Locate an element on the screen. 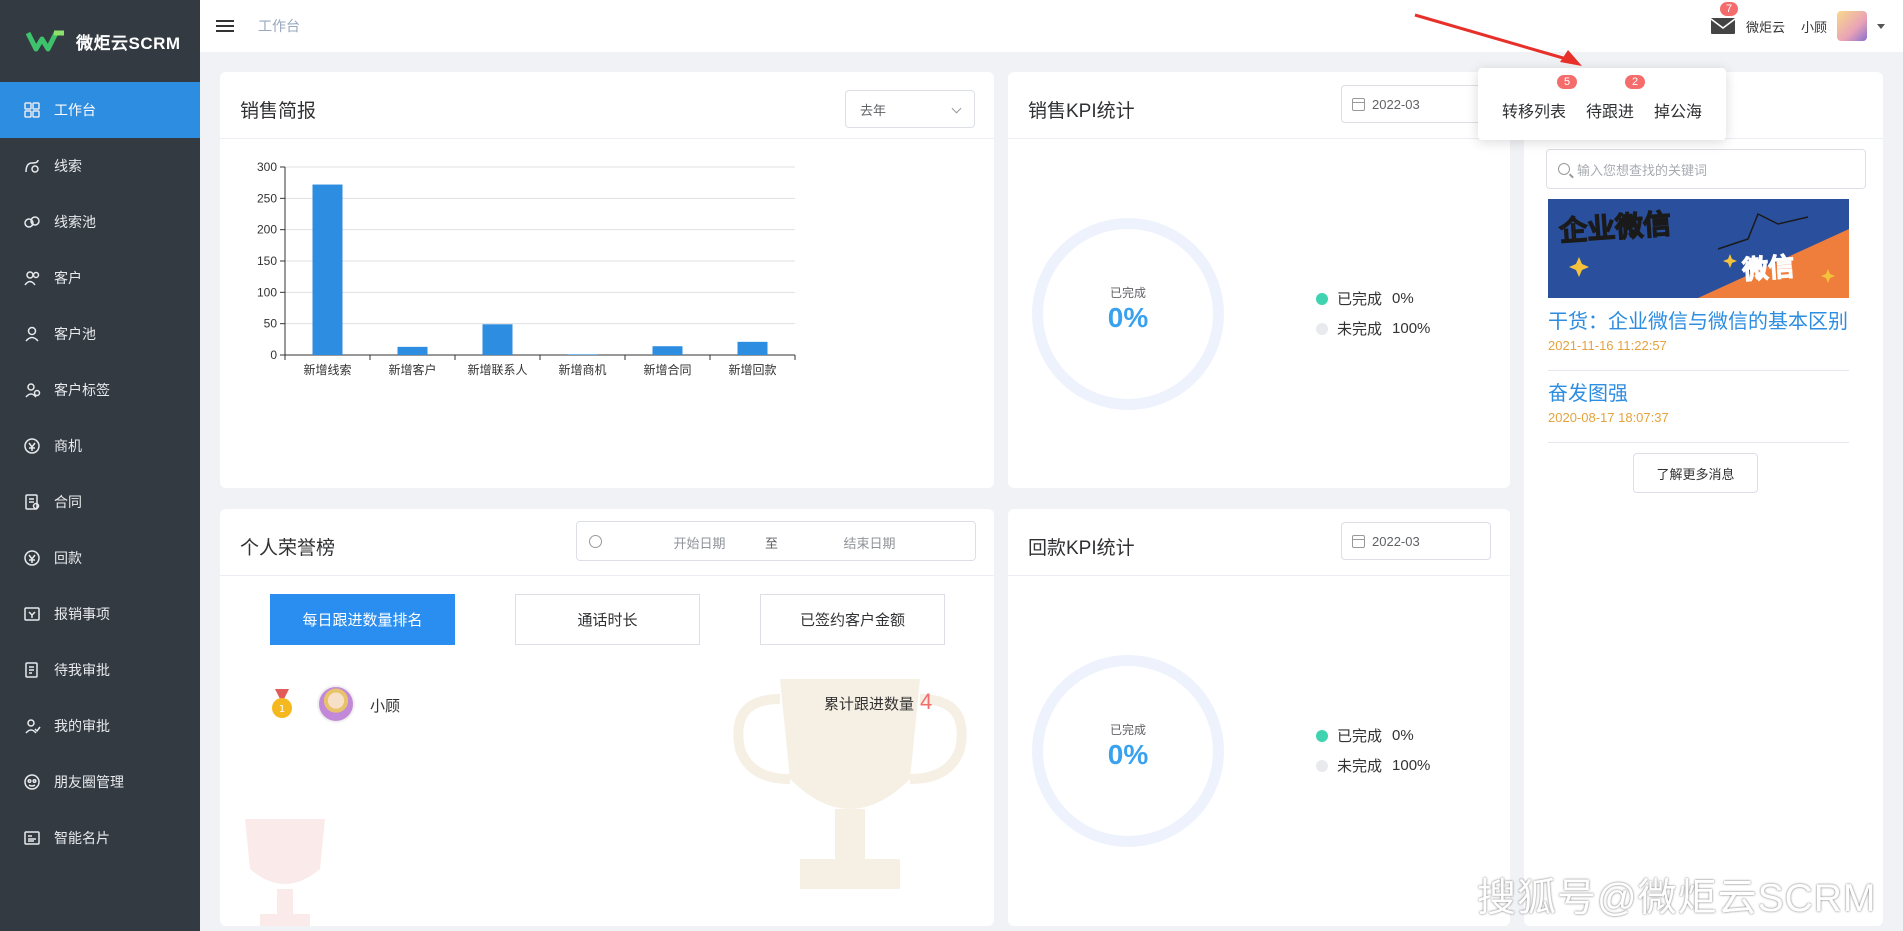 Image resolution: width=1903 pixels, height=931 pixels. period-select: 去年 is located at coordinates (910, 109).